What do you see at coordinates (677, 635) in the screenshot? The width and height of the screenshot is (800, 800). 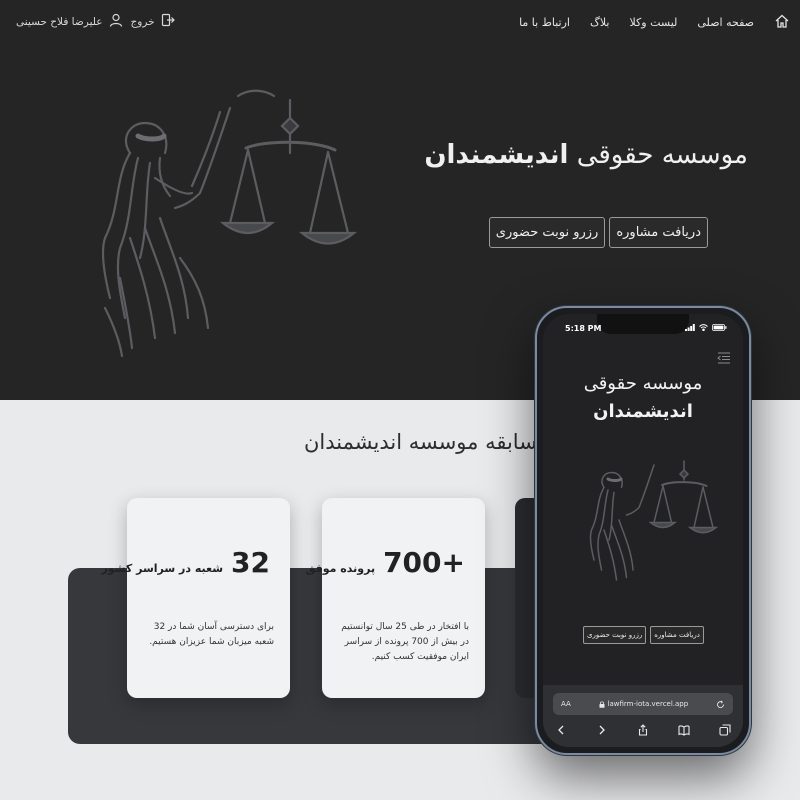 I see `mobile-consultation-button: دریافت مشاوره` at bounding box center [677, 635].